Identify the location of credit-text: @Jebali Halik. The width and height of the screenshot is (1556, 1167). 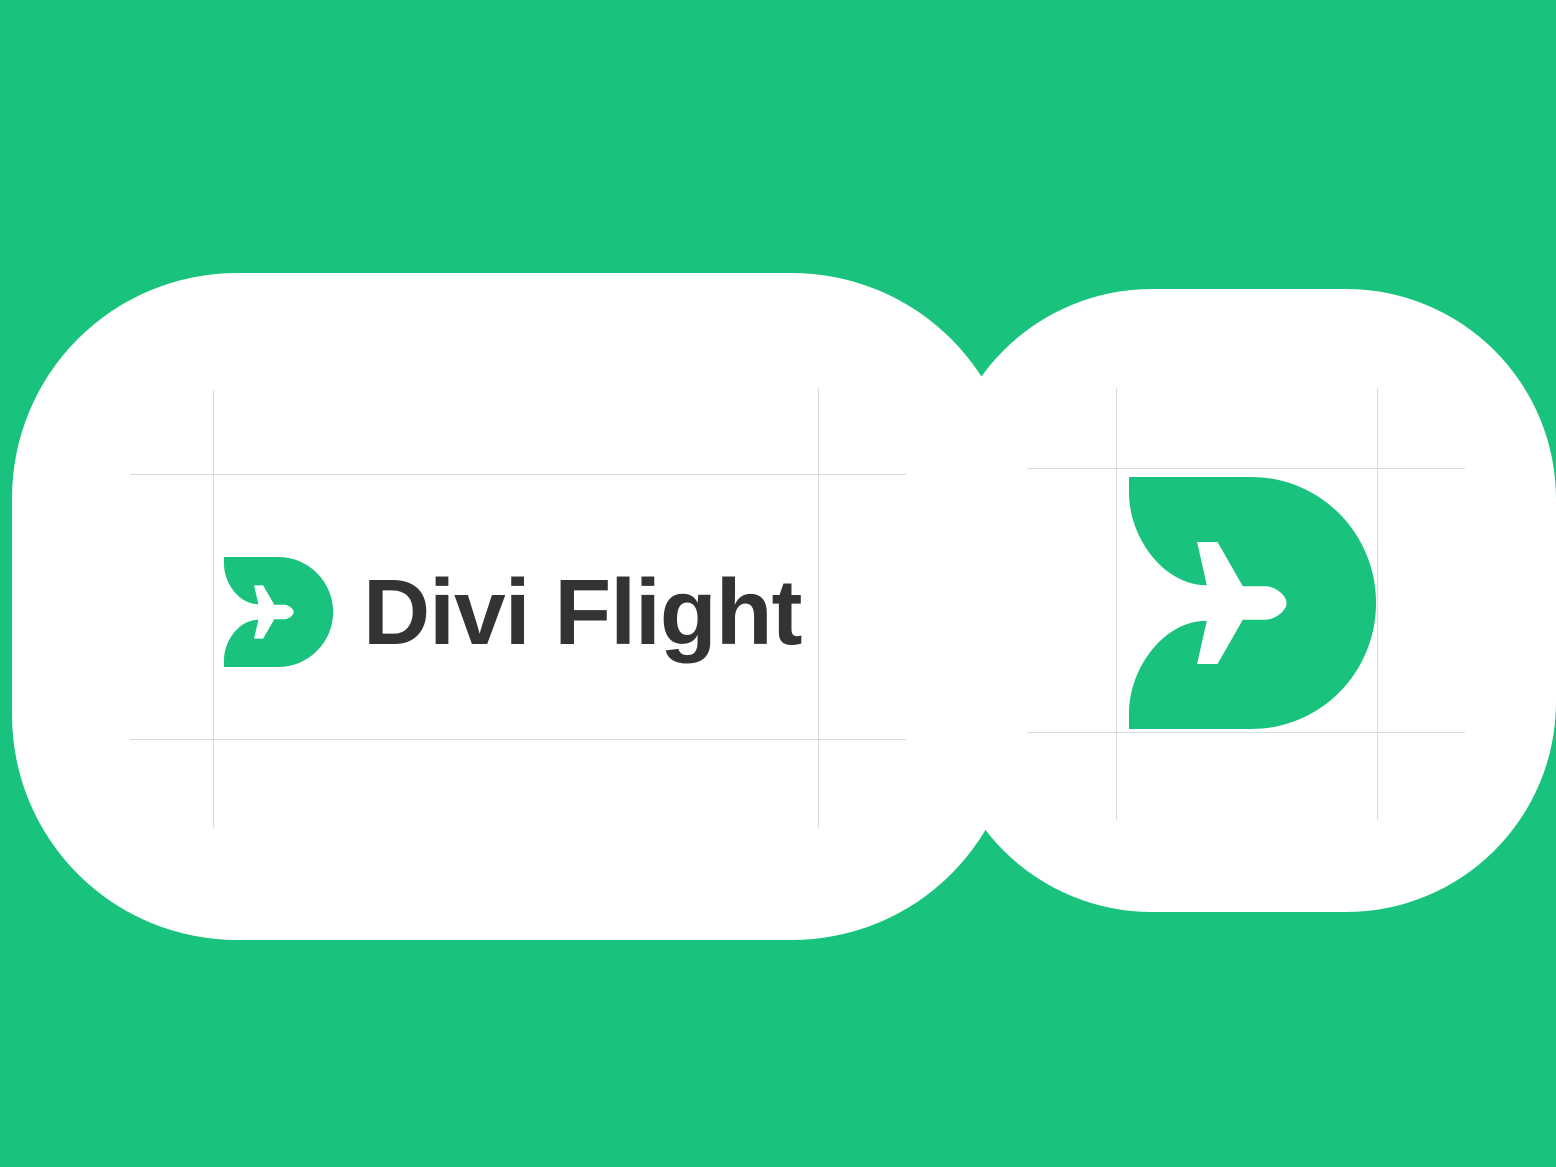
(1235, 905).